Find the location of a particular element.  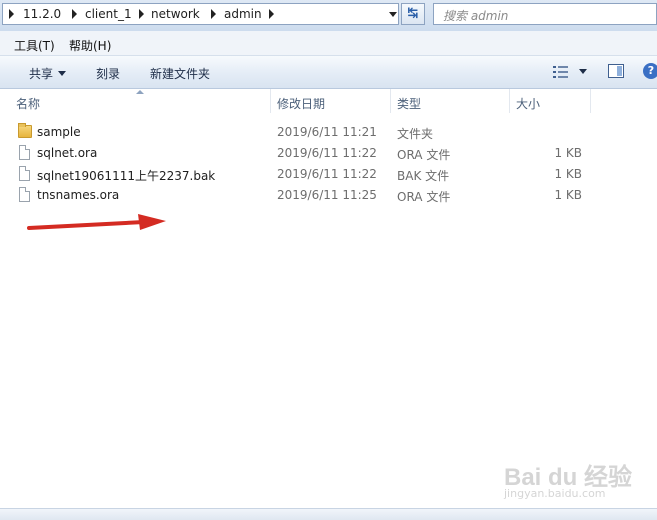

column-date: 修改日期 is located at coordinates (301, 103).